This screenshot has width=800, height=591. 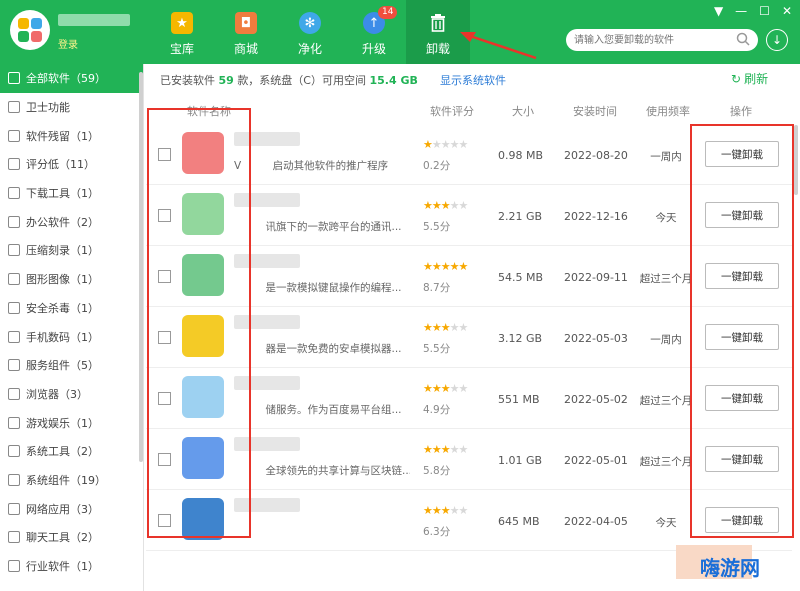 I want to click on free-space: 15.4 GB, so click(x=393, y=80).